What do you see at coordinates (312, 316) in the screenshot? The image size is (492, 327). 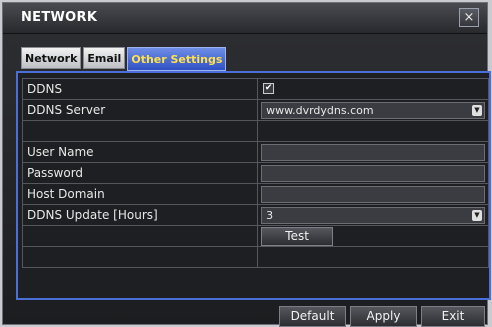 I see `default-button: Default` at bounding box center [312, 316].